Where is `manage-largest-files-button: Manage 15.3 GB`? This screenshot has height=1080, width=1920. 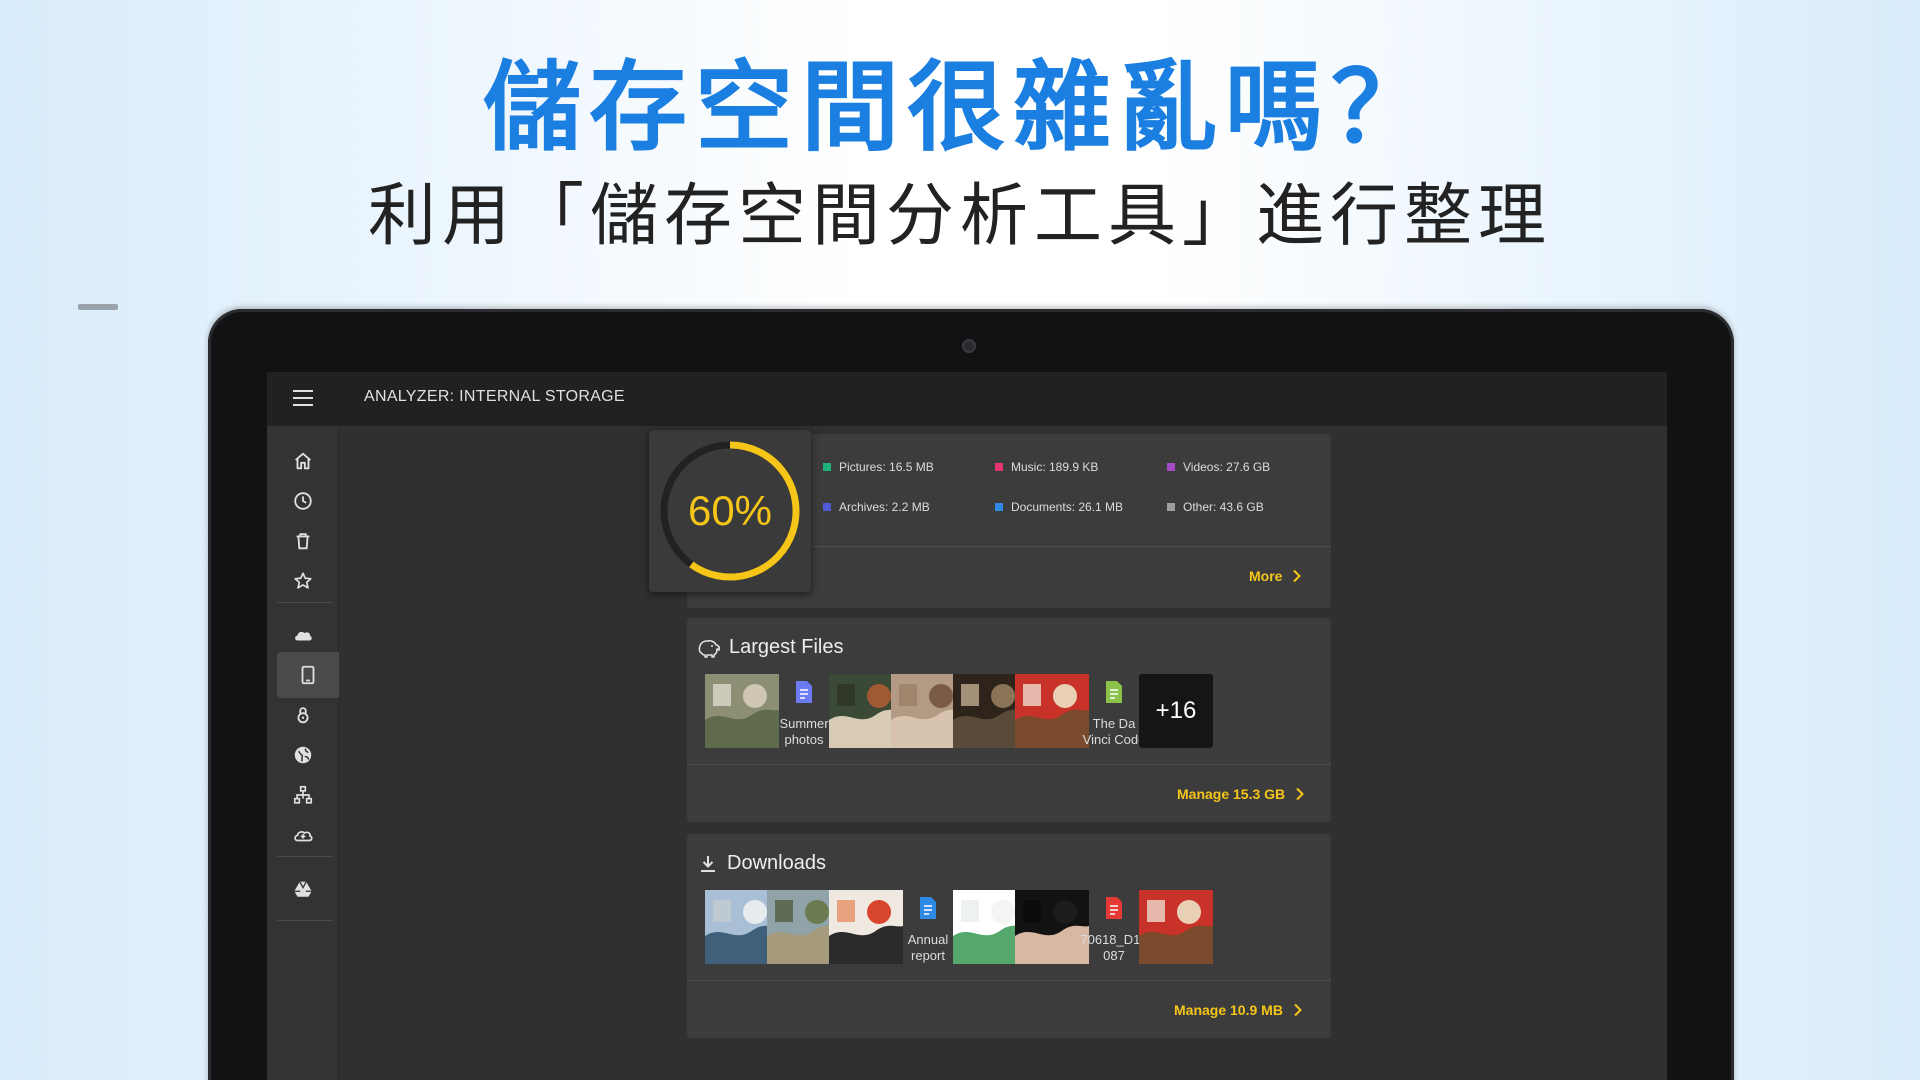 manage-largest-files-button: Manage 15.3 GB is located at coordinates (1241, 794).